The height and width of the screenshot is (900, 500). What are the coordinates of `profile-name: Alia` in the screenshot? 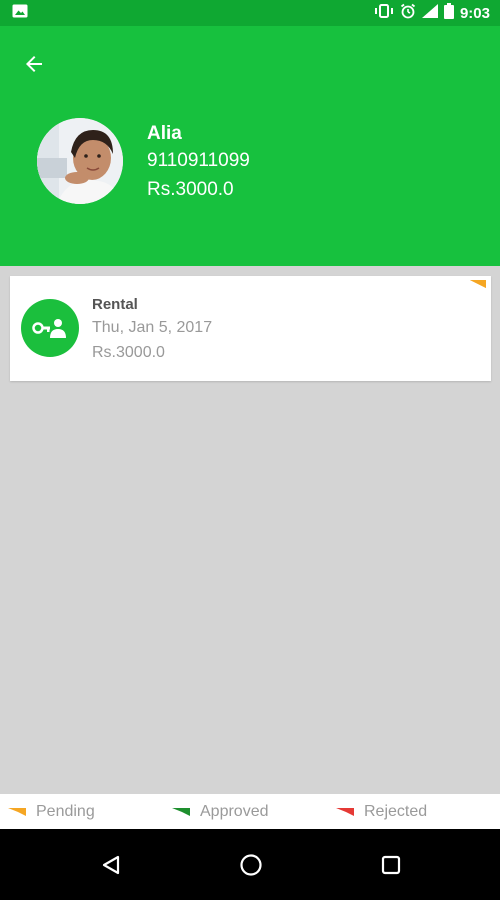 It's located at (164, 133).